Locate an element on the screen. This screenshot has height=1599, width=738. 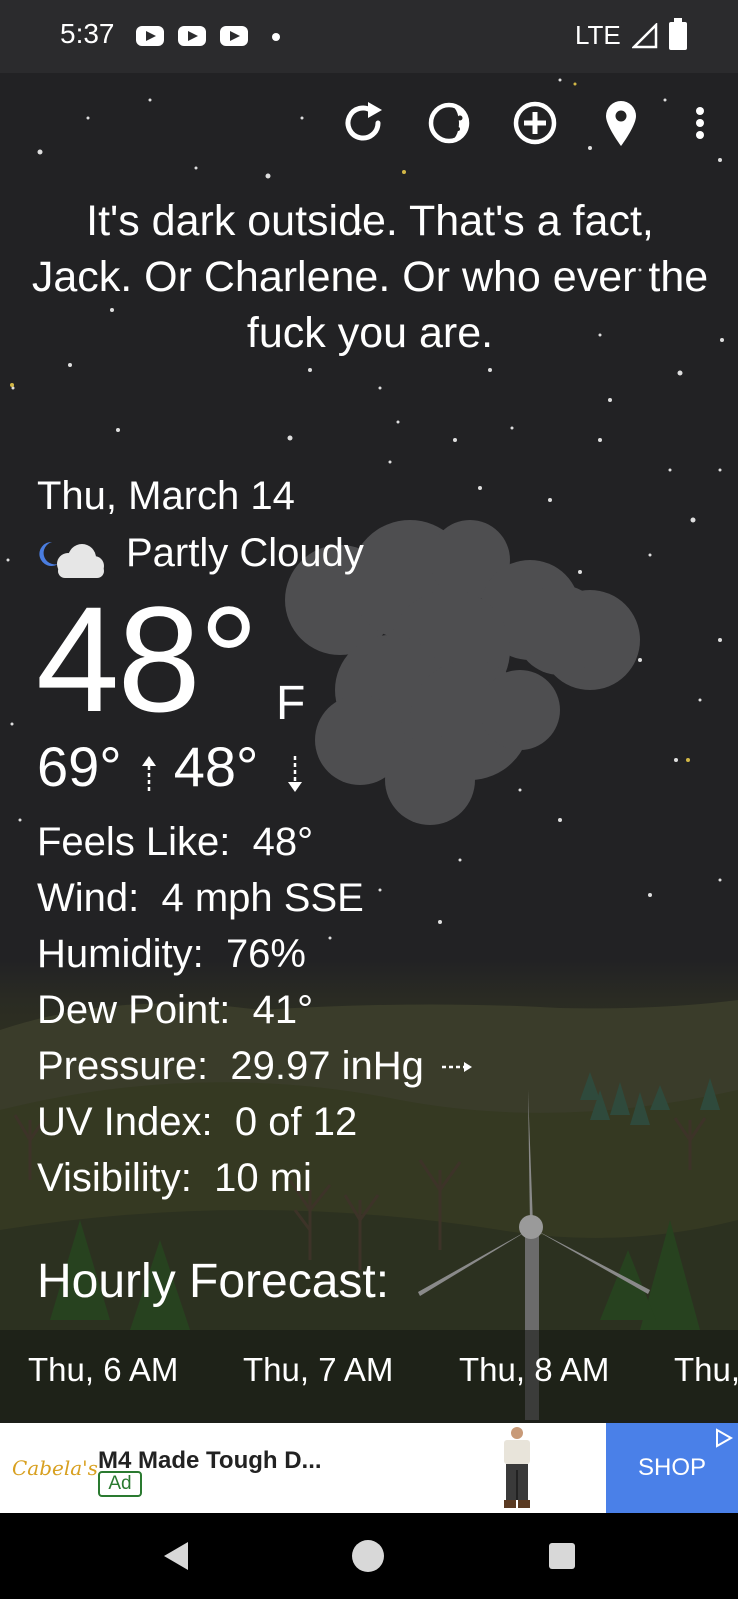
detail-key: Pressure: is located at coordinates (123, 1066).